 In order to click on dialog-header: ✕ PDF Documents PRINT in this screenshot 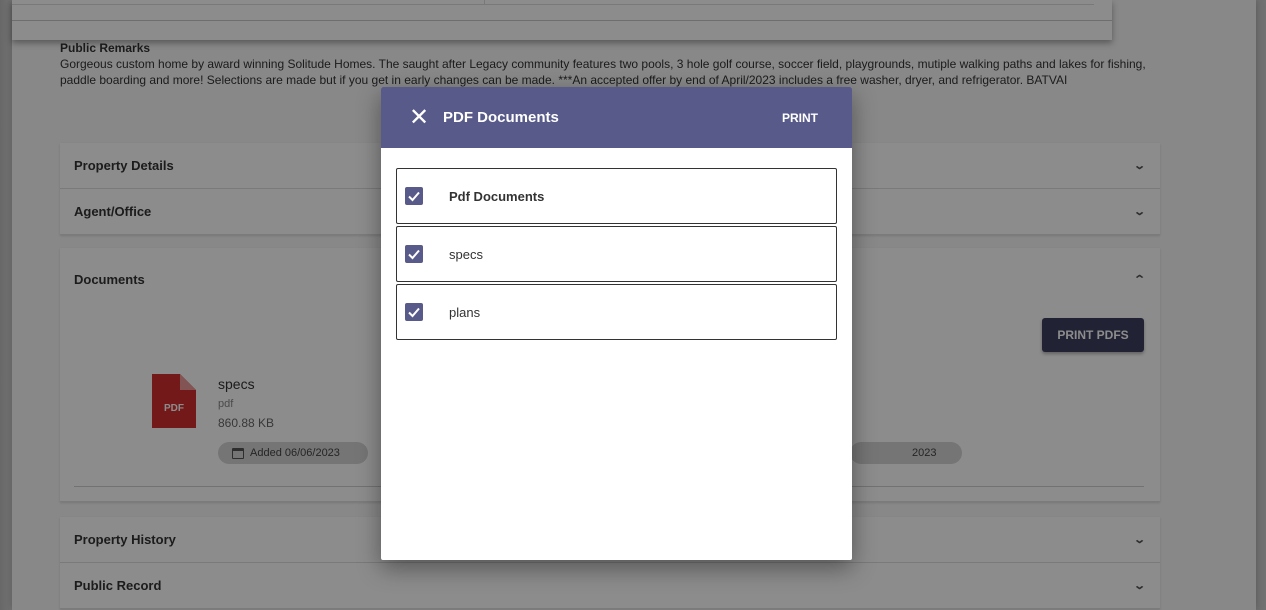, I will do `click(616, 117)`.